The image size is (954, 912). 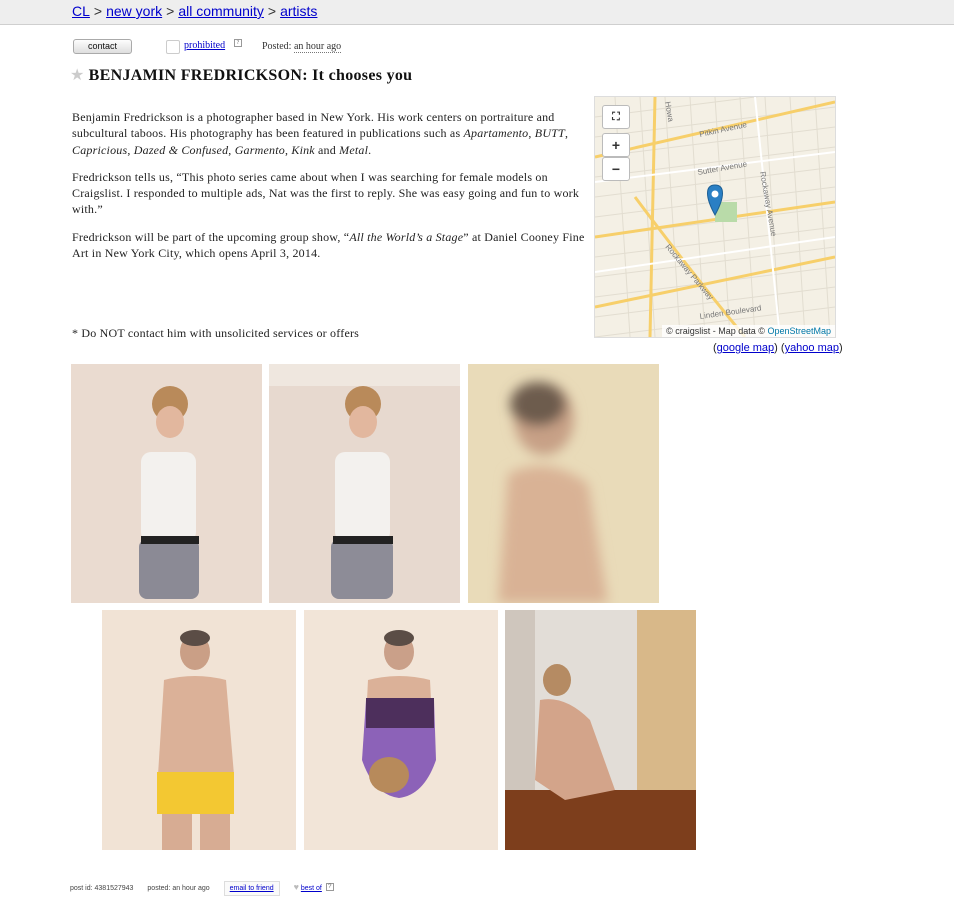 What do you see at coordinates (204, 45) in the screenshot?
I see `prohibited-link: prohibited` at bounding box center [204, 45].